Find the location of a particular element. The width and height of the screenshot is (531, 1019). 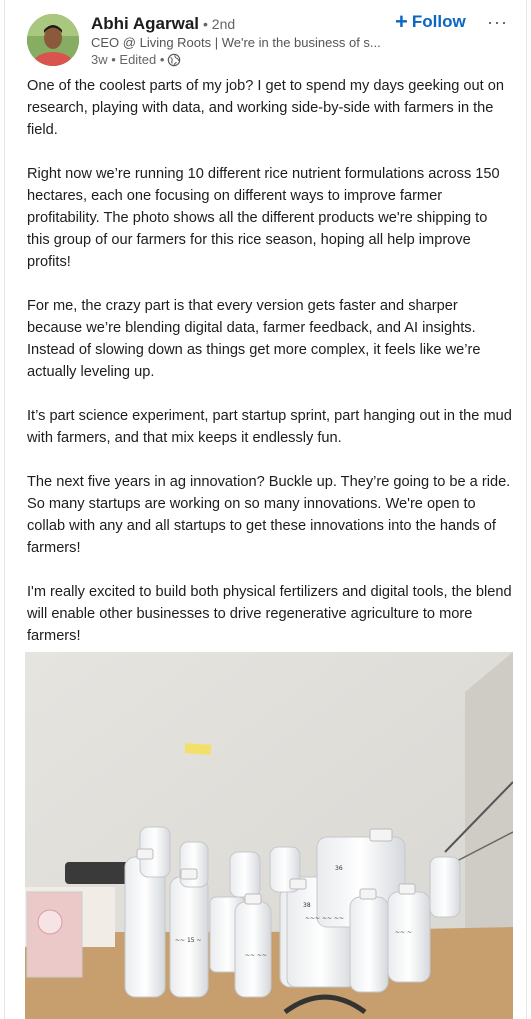

avatar is located at coordinates (53, 40).